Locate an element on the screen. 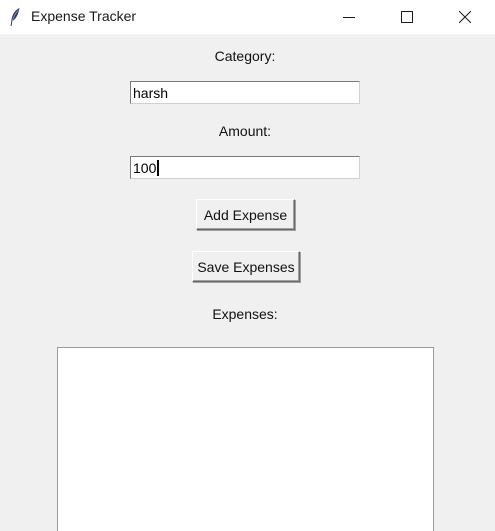  expenses-label: Expenses: is located at coordinates (245, 314).